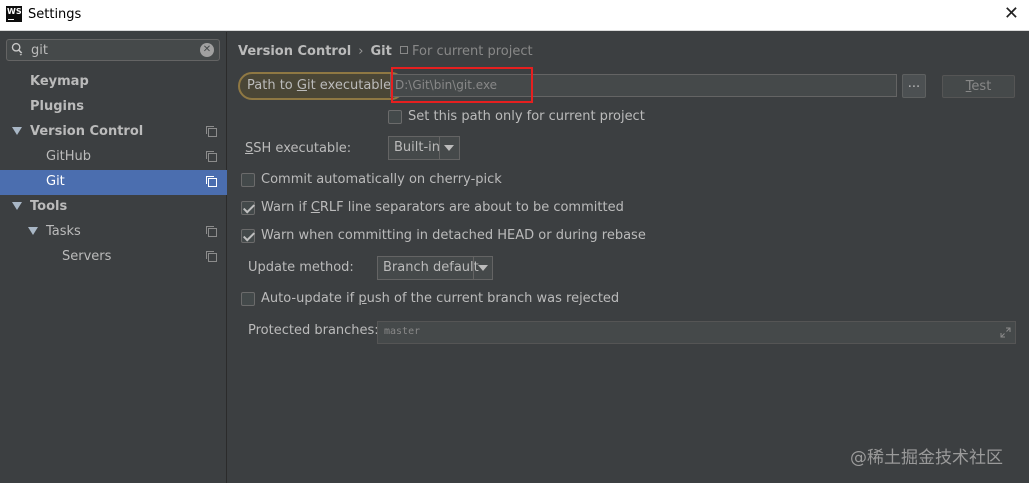 This screenshot has height=483, width=1029. Describe the element at coordinates (981, 86) in the screenshot. I see `label-part: est` at that location.